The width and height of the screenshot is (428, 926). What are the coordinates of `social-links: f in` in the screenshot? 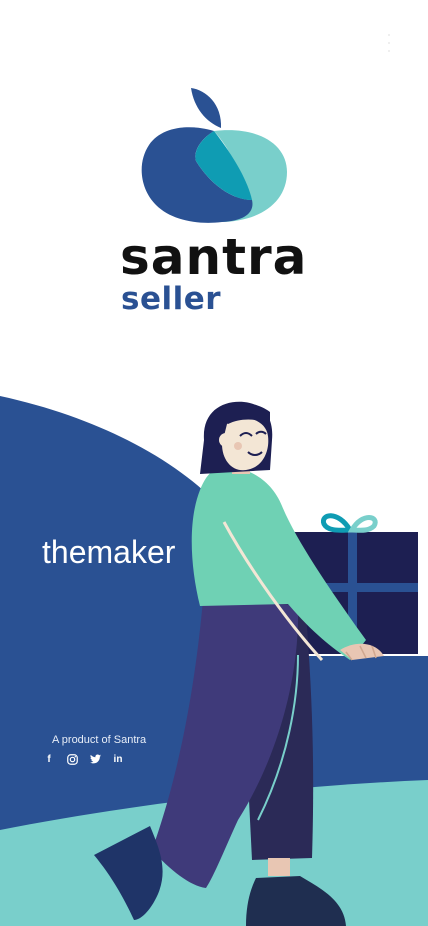 It's located at (83, 759).